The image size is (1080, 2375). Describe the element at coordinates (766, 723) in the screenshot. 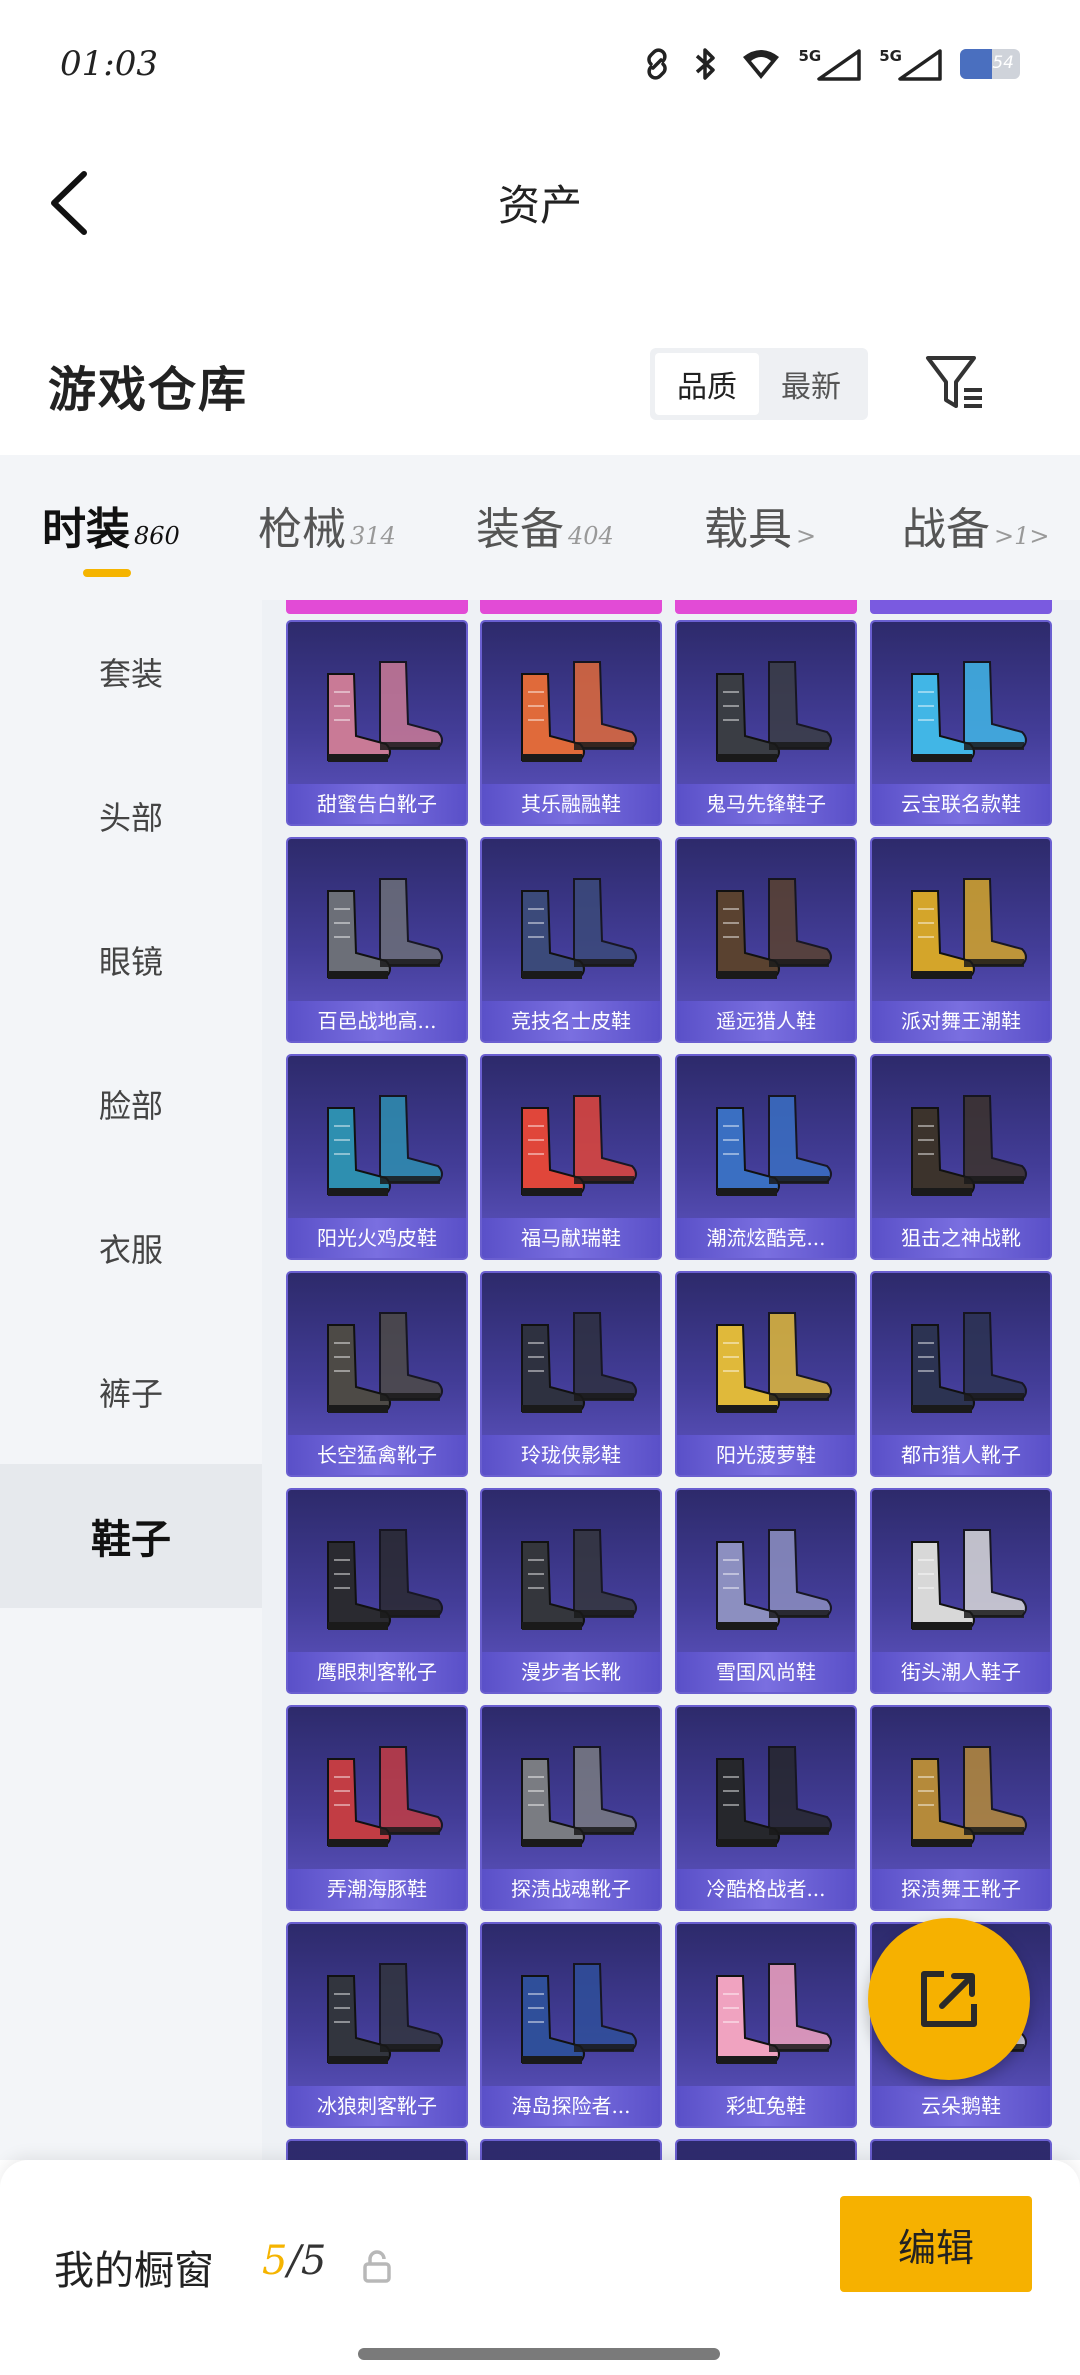

I see `item-card: 鬼马先锋鞋子` at that location.